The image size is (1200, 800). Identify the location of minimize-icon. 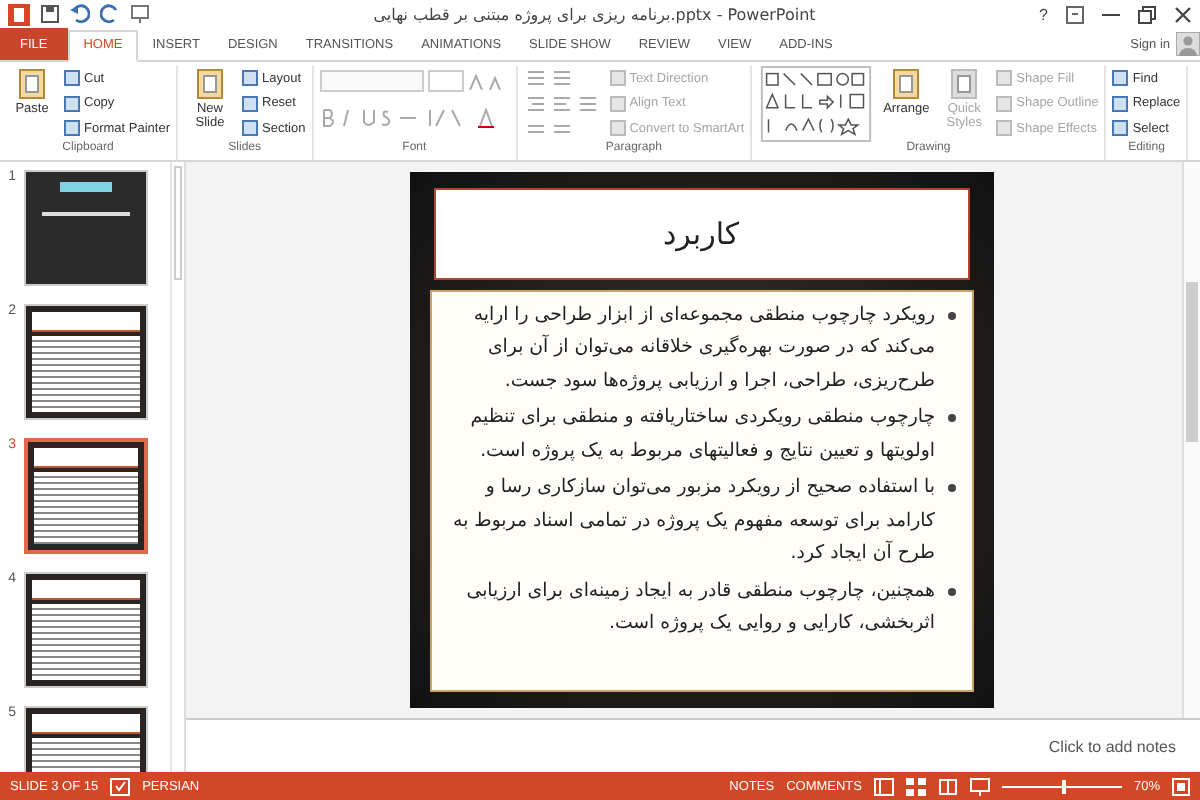
(1111, 14).